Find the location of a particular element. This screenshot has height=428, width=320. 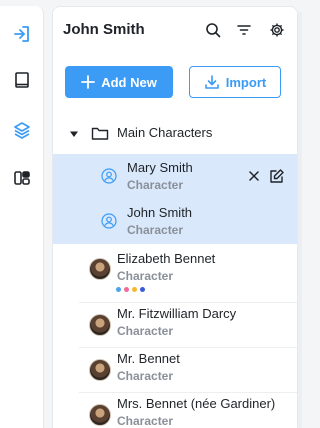

filter-icon is located at coordinates (244, 30).